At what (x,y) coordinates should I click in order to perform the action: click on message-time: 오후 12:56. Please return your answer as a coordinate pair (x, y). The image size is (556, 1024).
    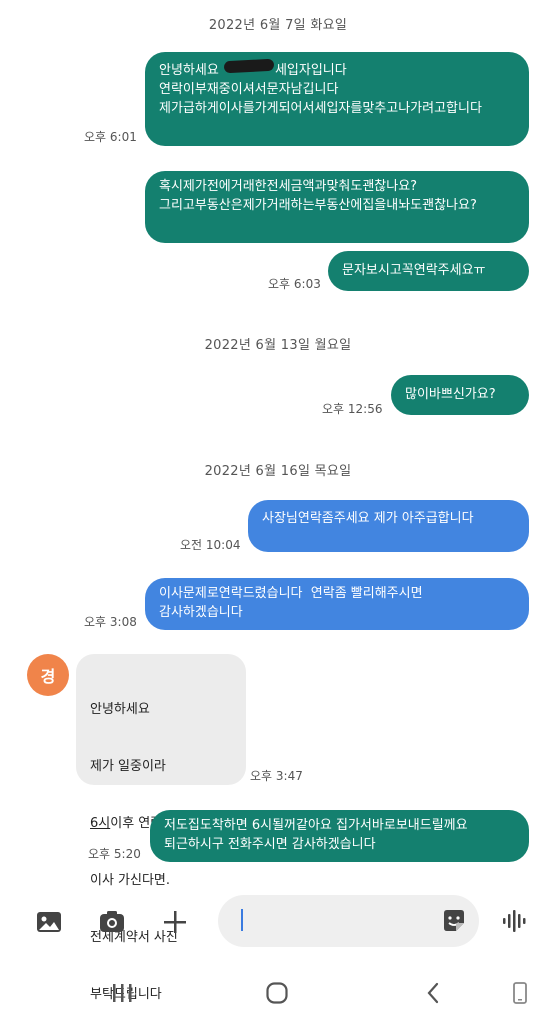
    Looking at the image, I should click on (352, 409).